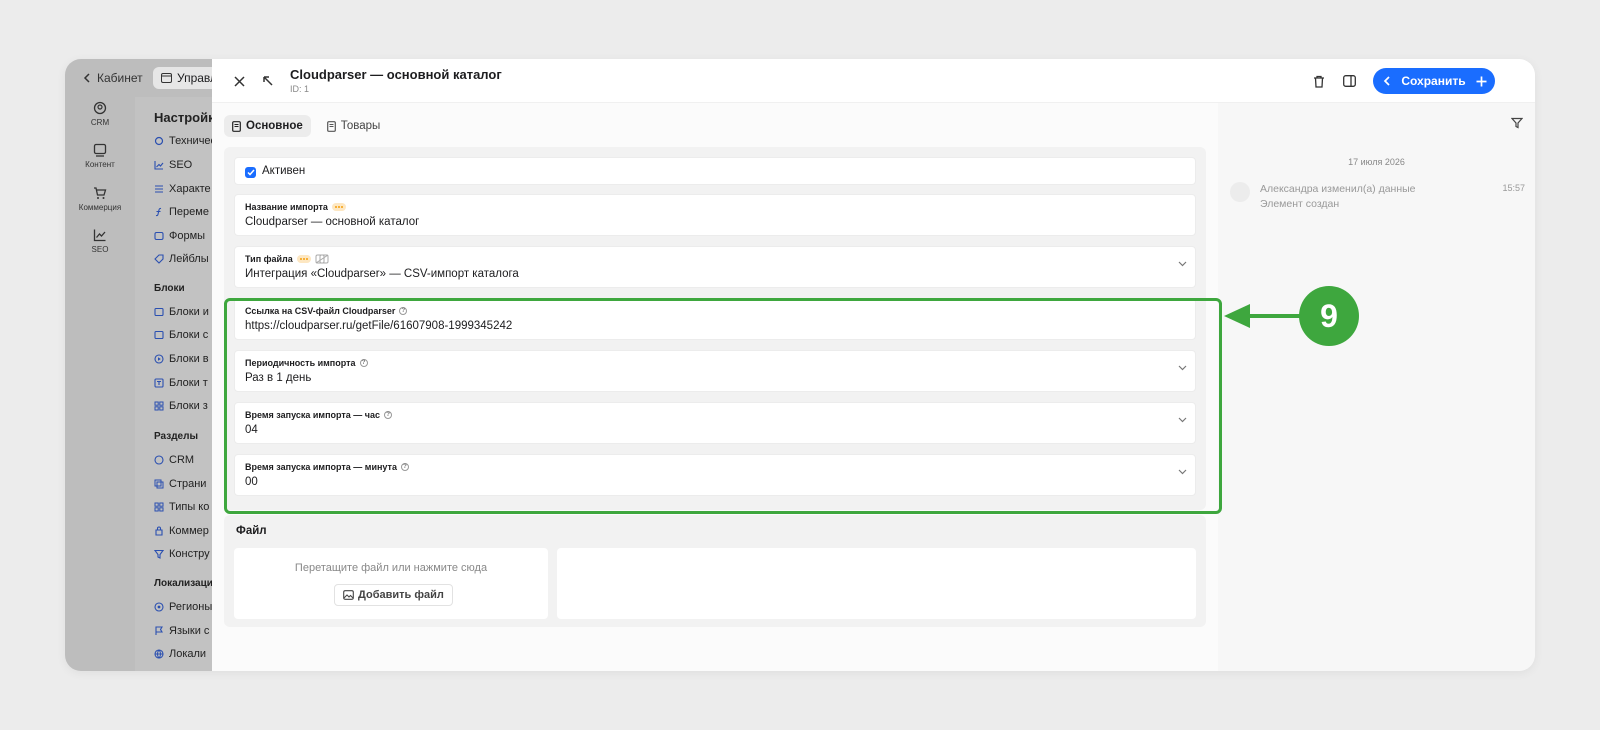 The width and height of the screenshot is (1600, 730). What do you see at coordinates (182, 460) in the screenshot?
I see `nav-item-label: CRM` at bounding box center [182, 460].